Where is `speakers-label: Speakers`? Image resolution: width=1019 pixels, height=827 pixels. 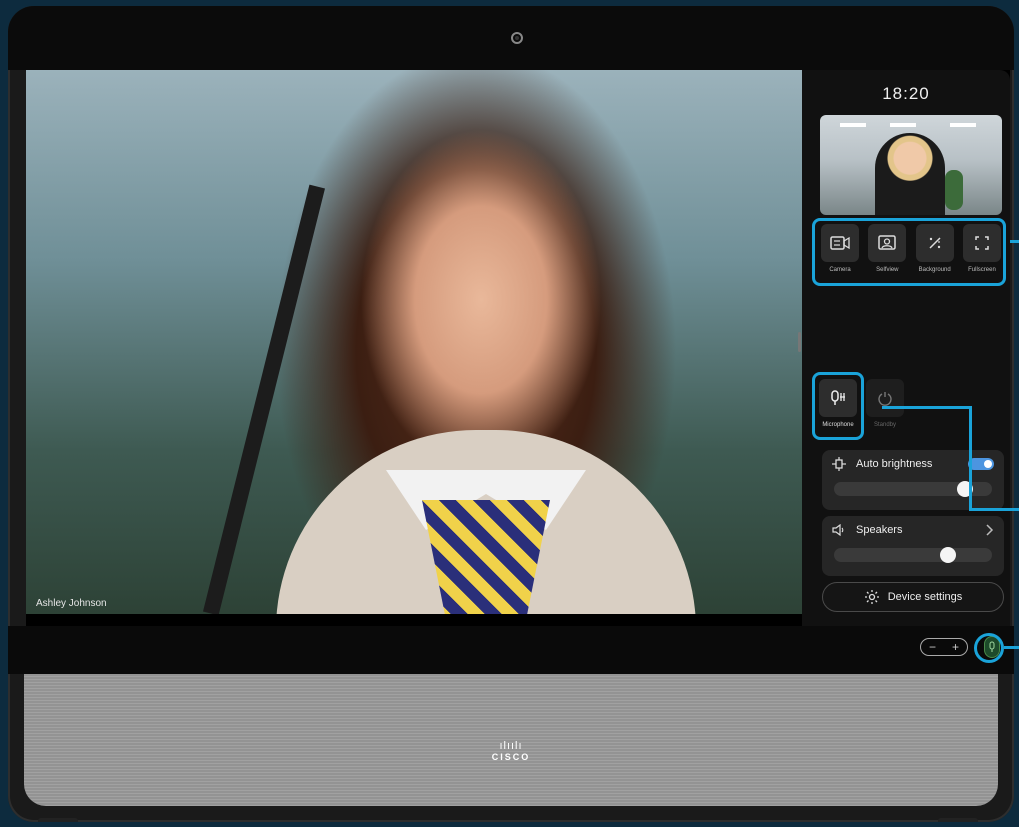 speakers-label: Speakers is located at coordinates (879, 530).